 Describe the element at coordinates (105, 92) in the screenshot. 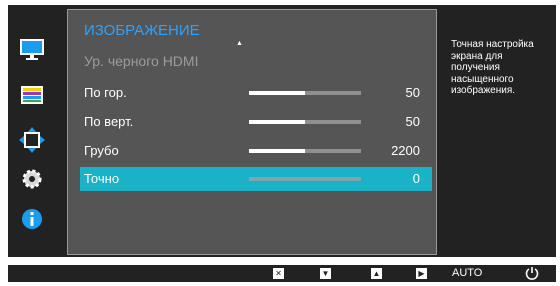

I see `row-label: По гор.` at that location.